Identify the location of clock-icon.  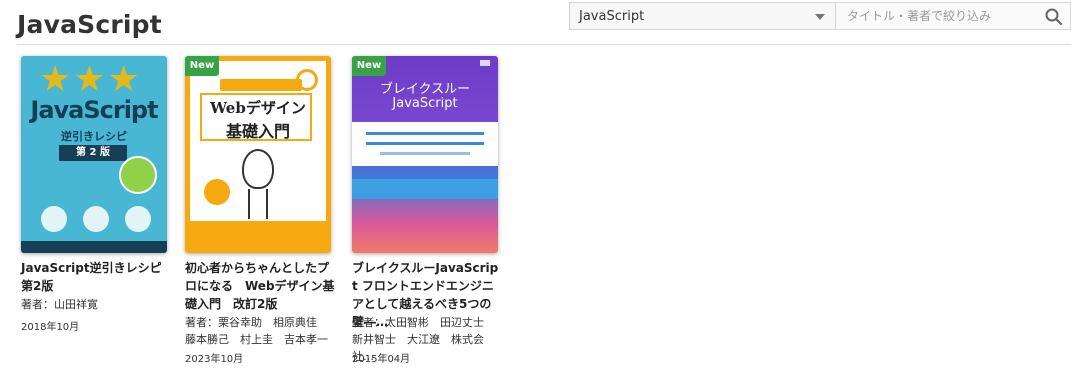
(307, 80).